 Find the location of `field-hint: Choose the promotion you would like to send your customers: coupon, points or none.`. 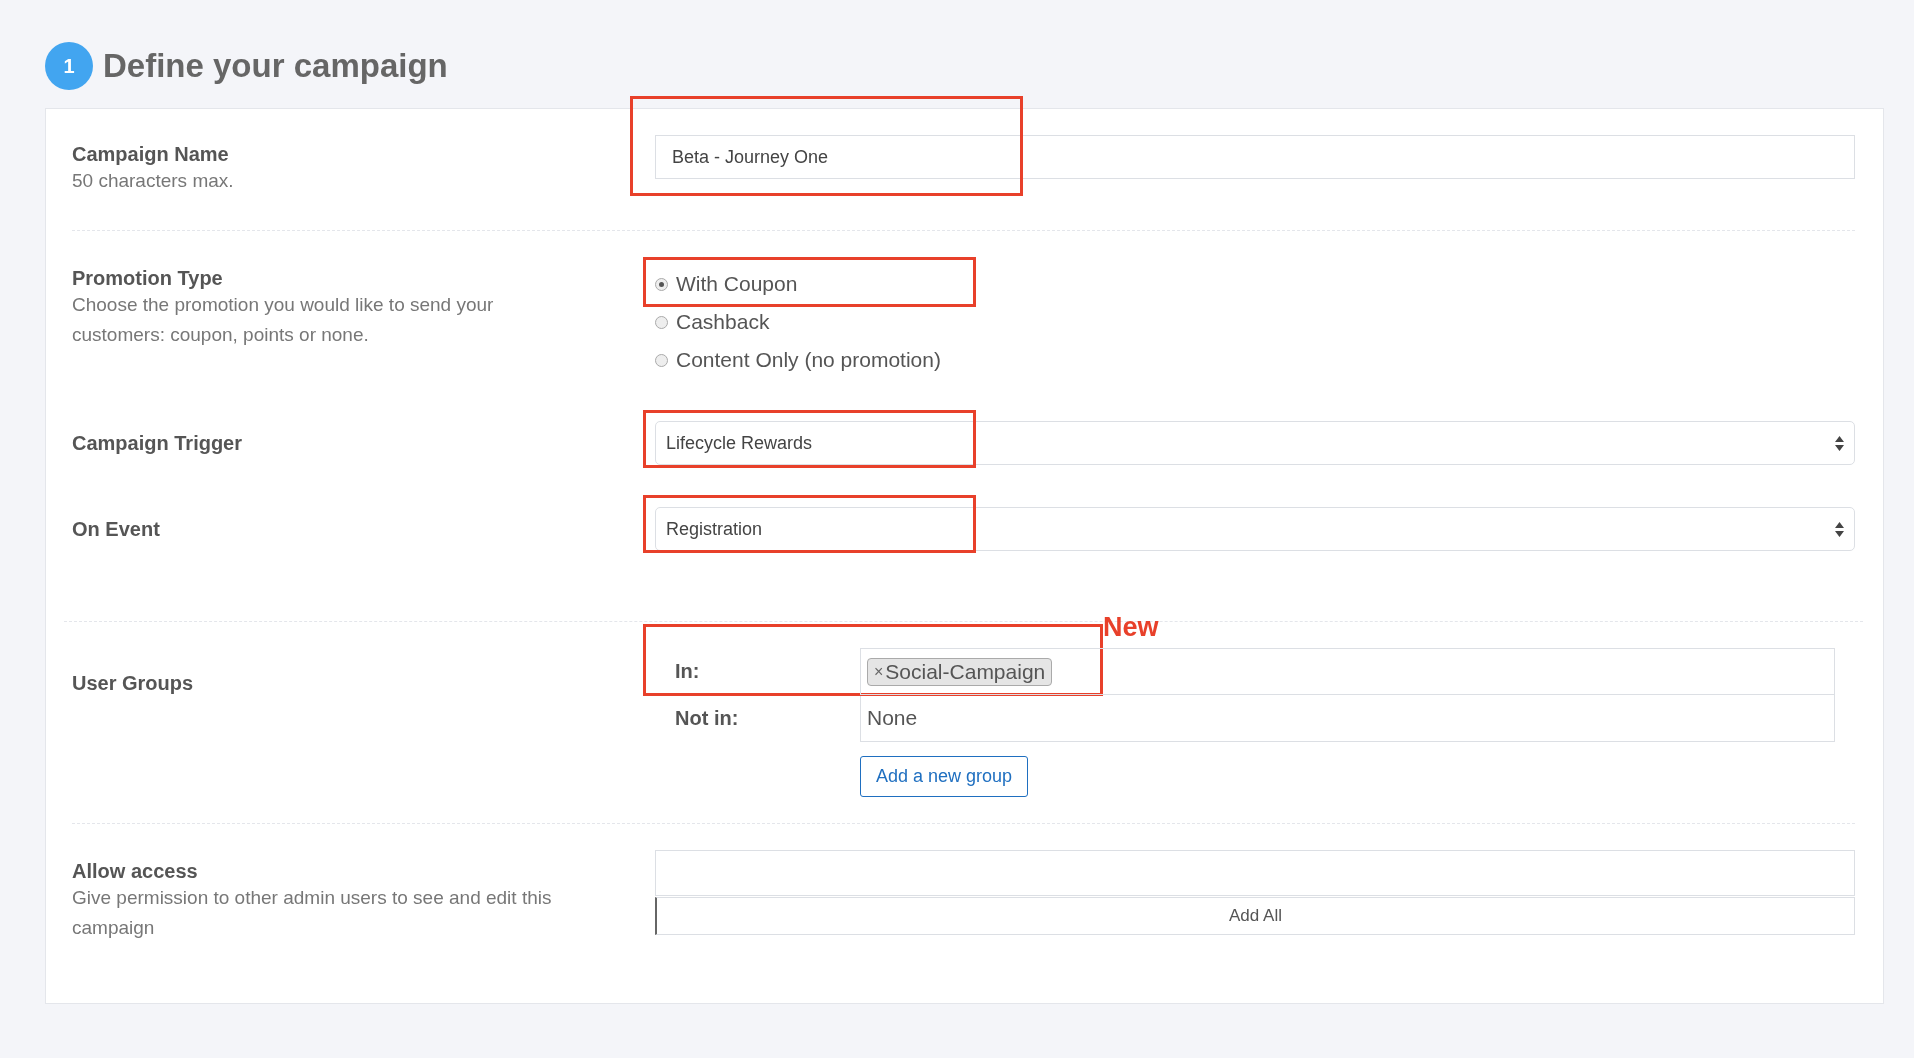

field-hint: Choose the promotion you would like to send your customers: coupon, points or none. is located at coordinates (283, 320).